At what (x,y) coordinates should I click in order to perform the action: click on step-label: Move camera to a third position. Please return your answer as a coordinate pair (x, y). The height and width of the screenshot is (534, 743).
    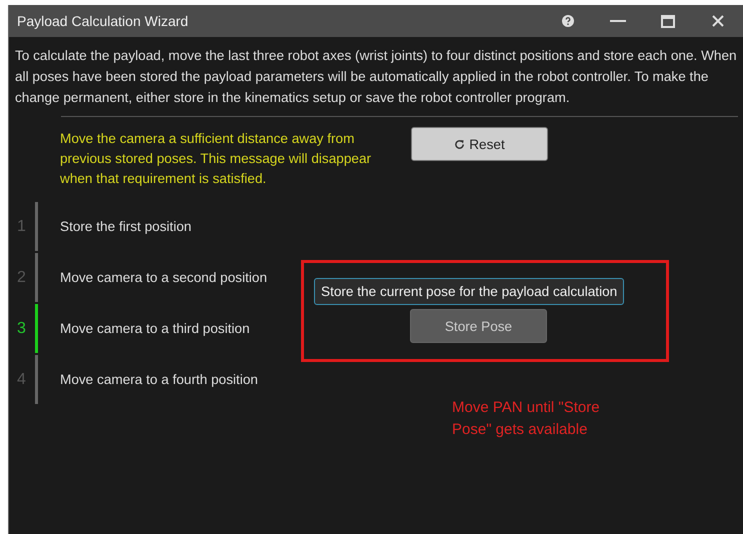
    Looking at the image, I should click on (155, 328).